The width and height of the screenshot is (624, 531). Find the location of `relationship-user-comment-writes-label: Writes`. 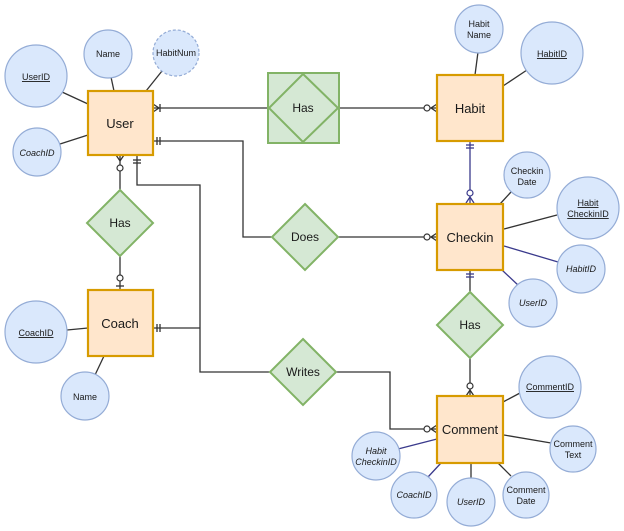

relationship-user-comment-writes-label: Writes is located at coordinates (303, 372).